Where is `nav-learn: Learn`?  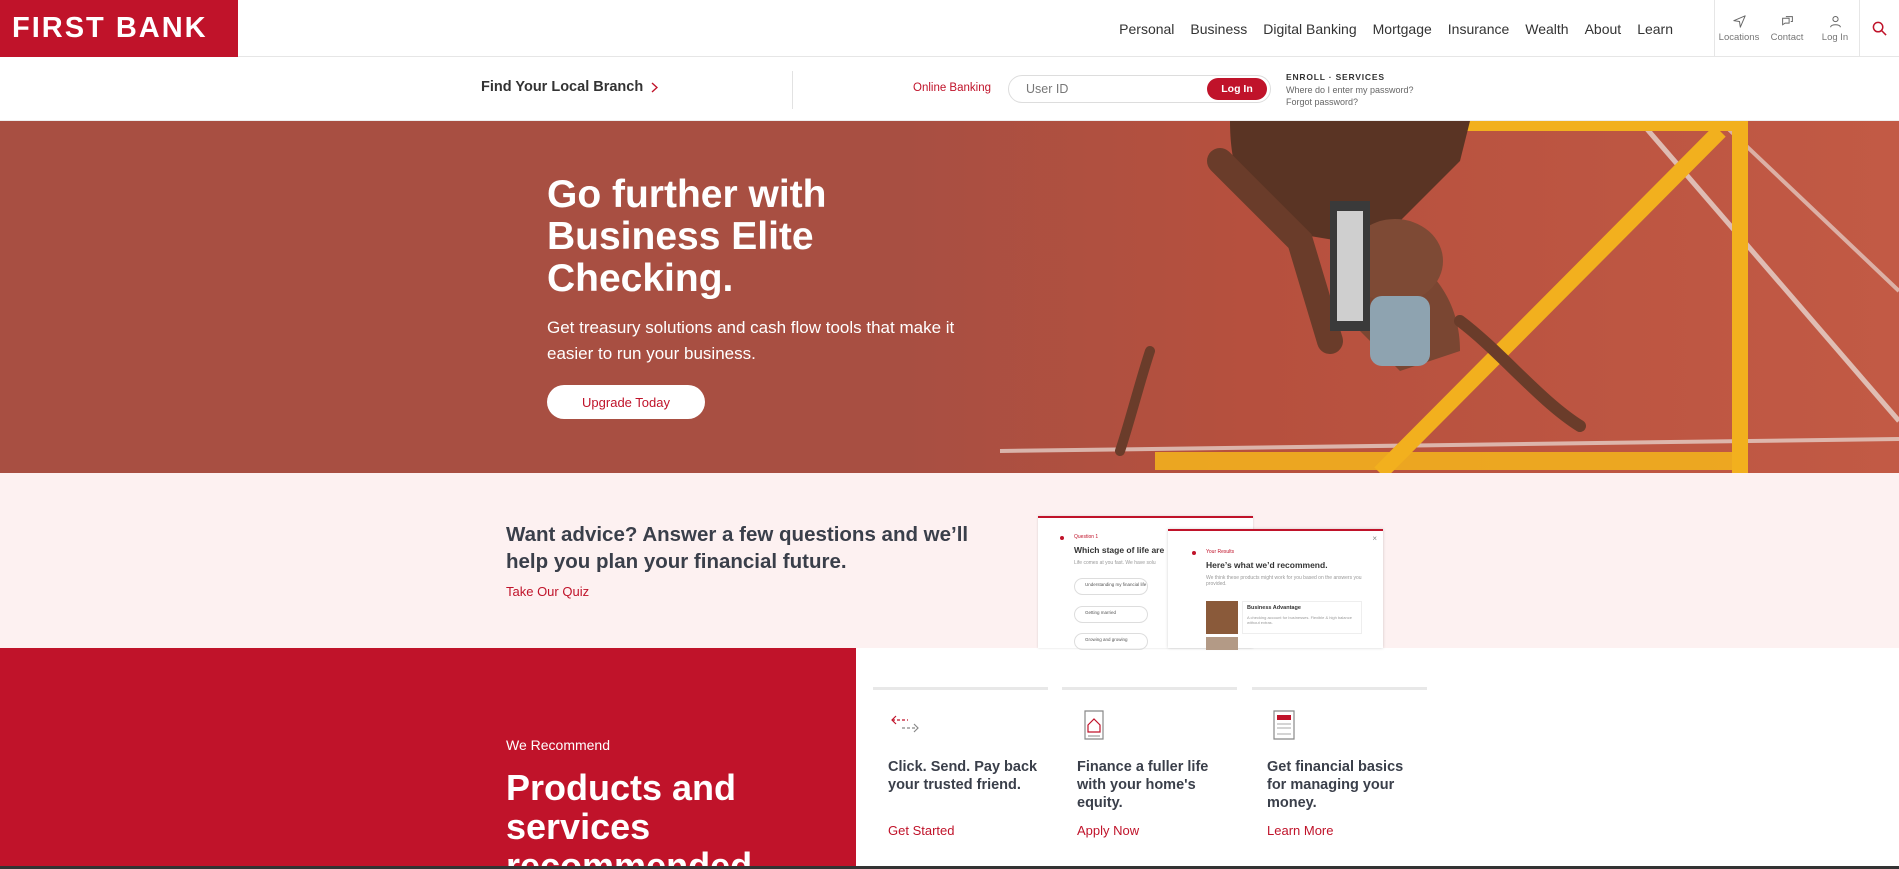 nav-learn: Learn is located at coordinates (1655, 29).